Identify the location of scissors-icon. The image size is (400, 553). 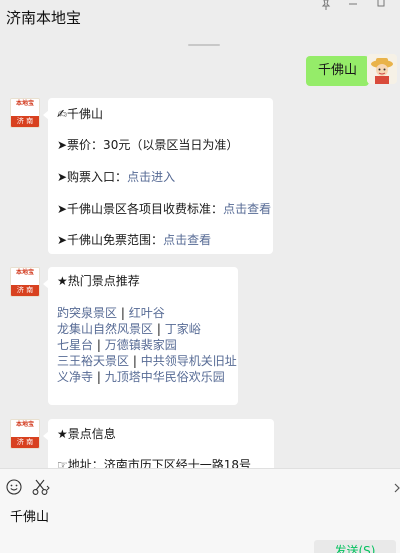
(41, 487).